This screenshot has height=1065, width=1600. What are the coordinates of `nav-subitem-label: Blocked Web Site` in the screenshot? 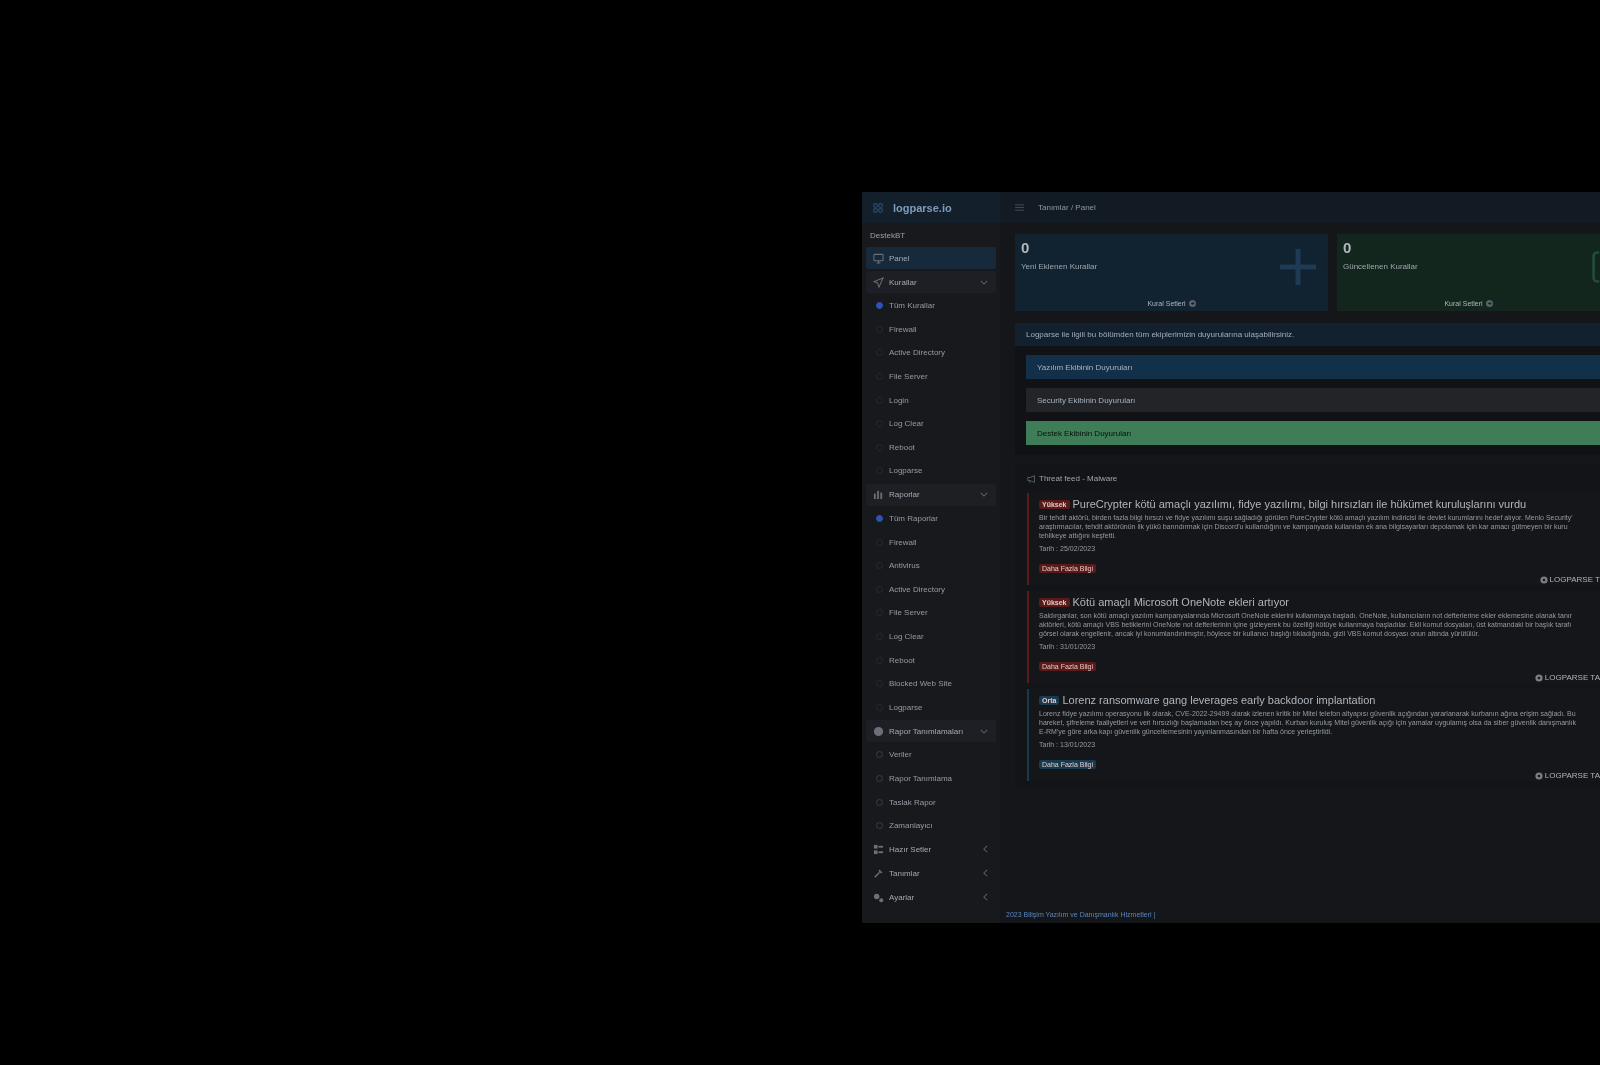 It's located at (920, 684).